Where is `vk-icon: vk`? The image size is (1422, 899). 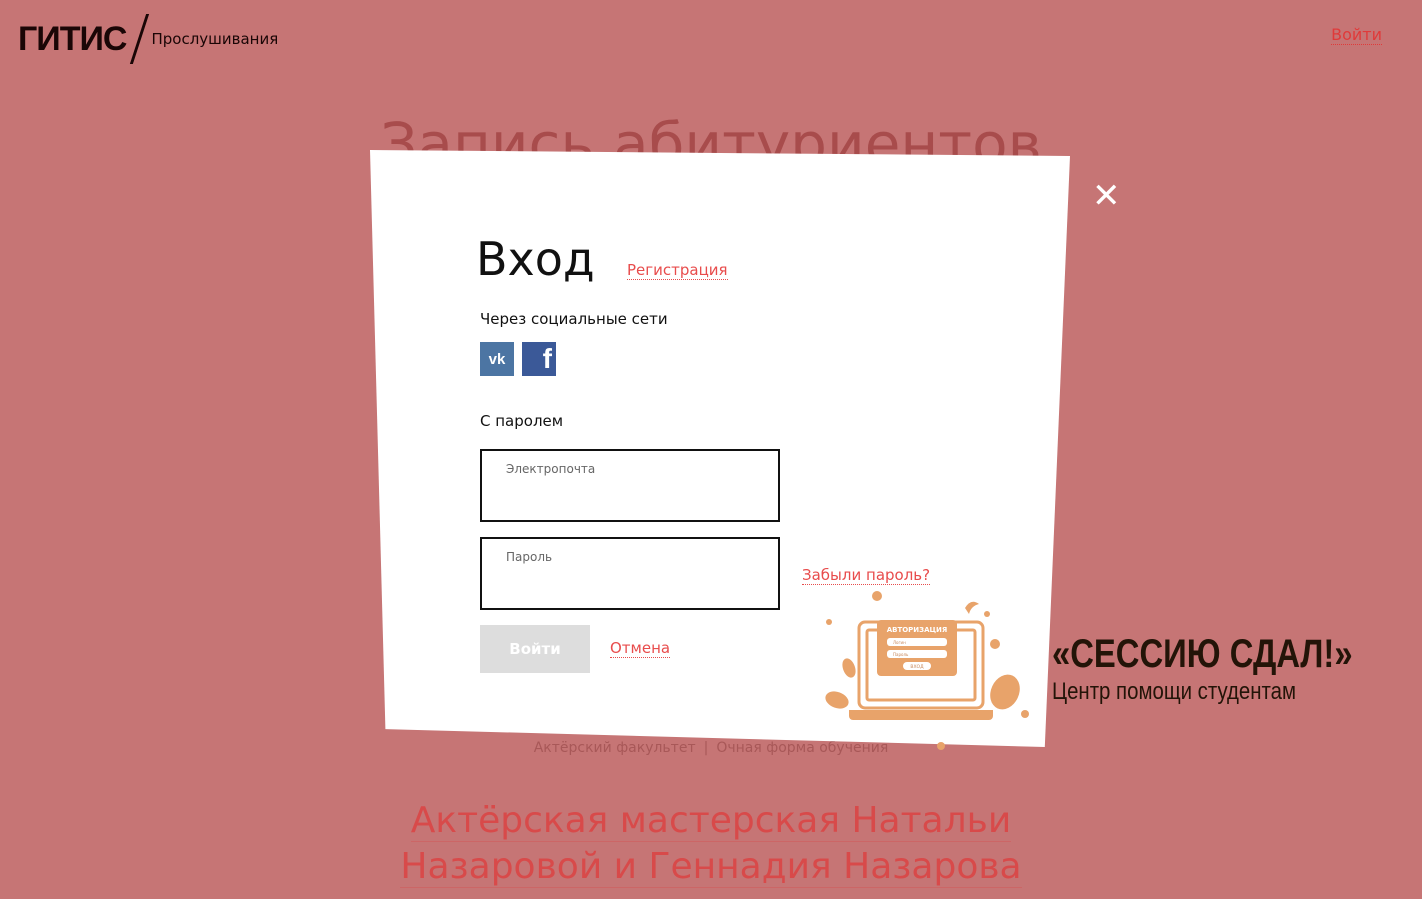 vk-icon: vk is located at coordinates (497, 359).